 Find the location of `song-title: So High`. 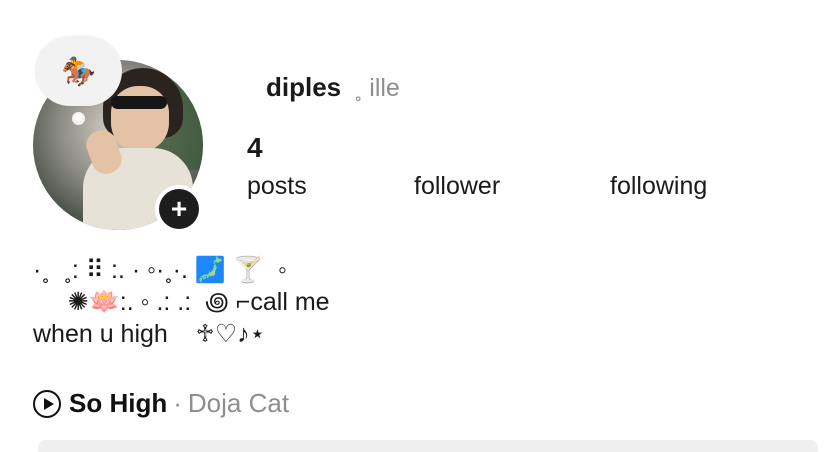

song-title: So High is located at coordinates (118, 403).